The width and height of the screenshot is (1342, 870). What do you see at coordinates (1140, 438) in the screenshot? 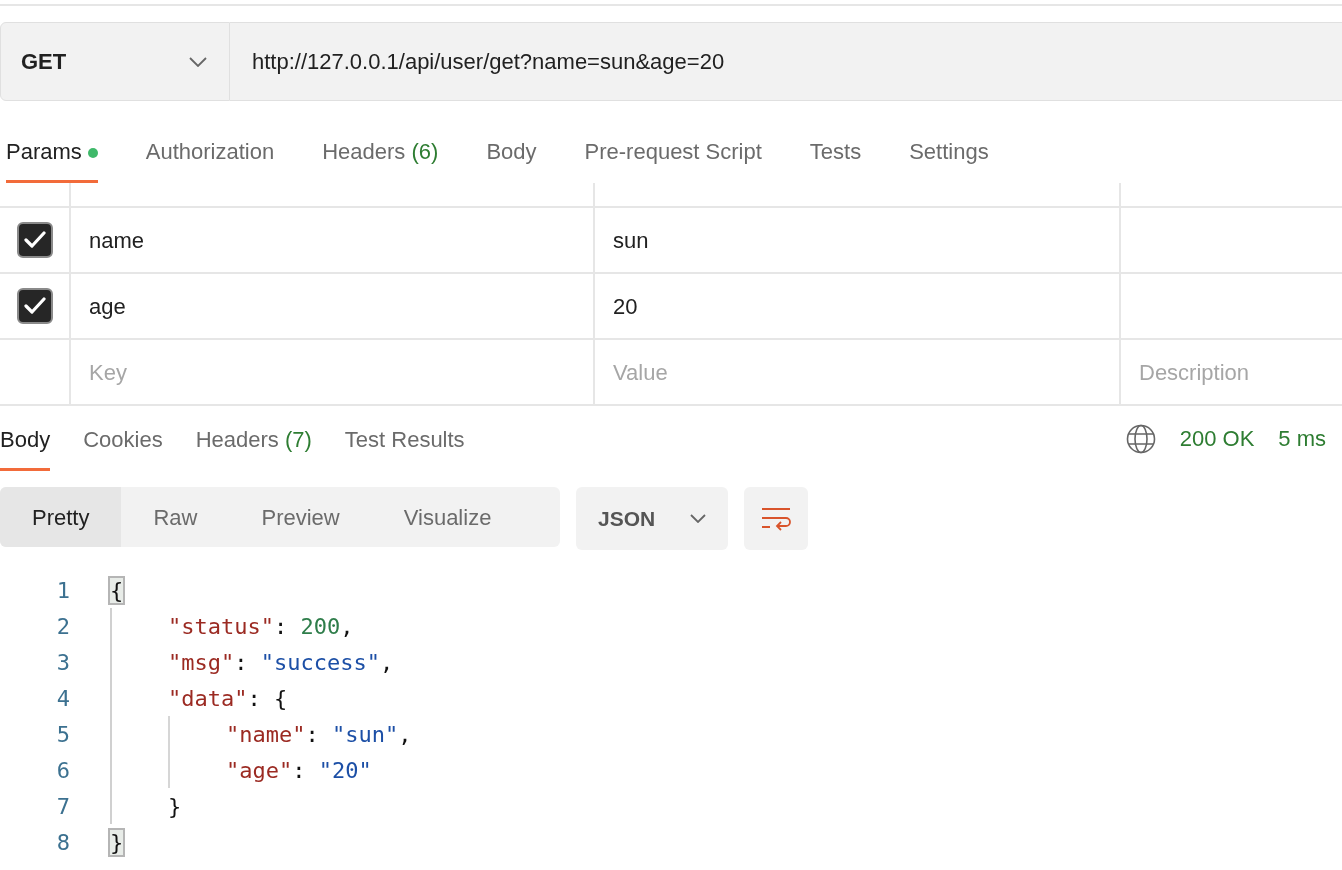
I see `globe-icon` at bounding box center [1140, 438].